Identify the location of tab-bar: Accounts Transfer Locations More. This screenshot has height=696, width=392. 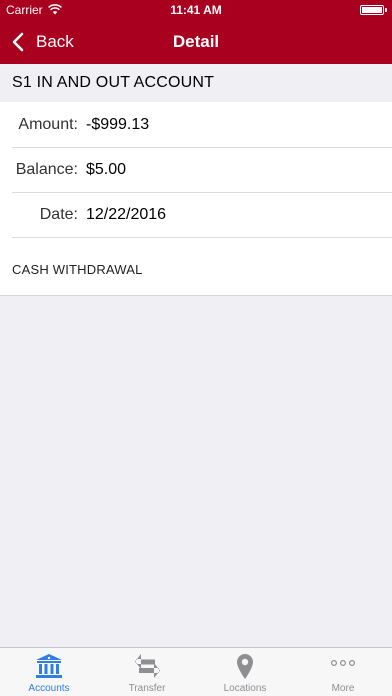
(196, 671).